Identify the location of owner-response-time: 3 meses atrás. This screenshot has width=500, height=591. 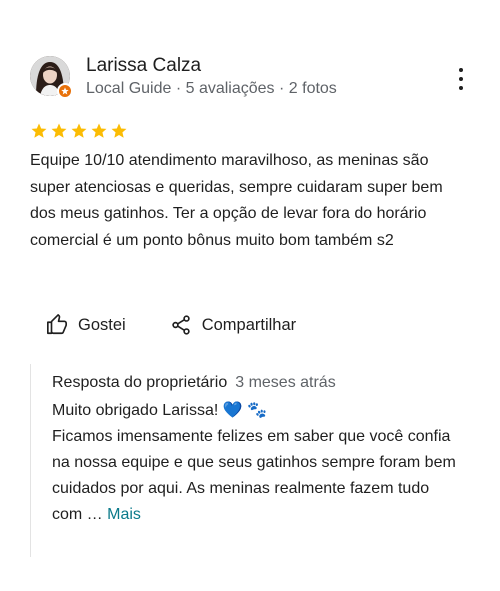
(285, 382).